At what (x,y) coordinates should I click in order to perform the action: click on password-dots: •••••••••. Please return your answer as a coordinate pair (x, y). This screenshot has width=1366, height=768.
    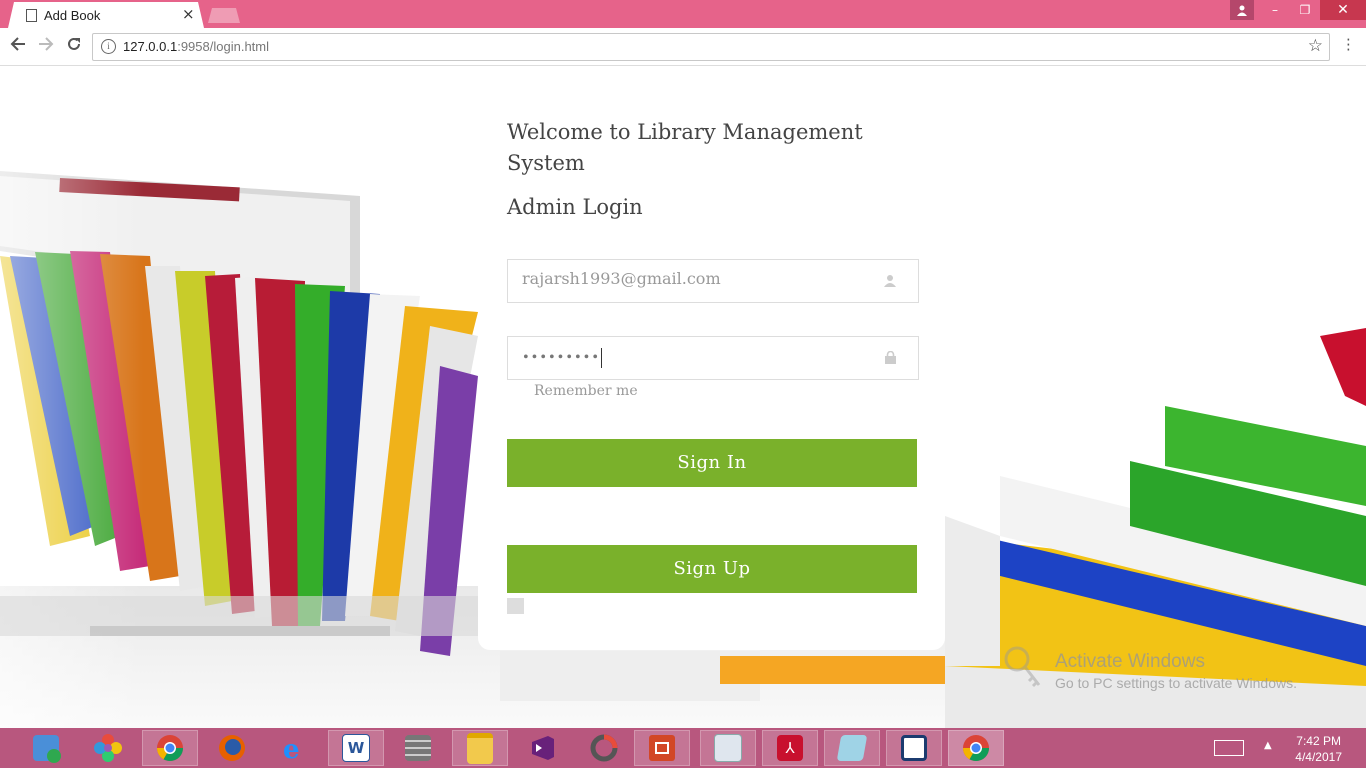
    Looking at the image, I should click on (561, 358).